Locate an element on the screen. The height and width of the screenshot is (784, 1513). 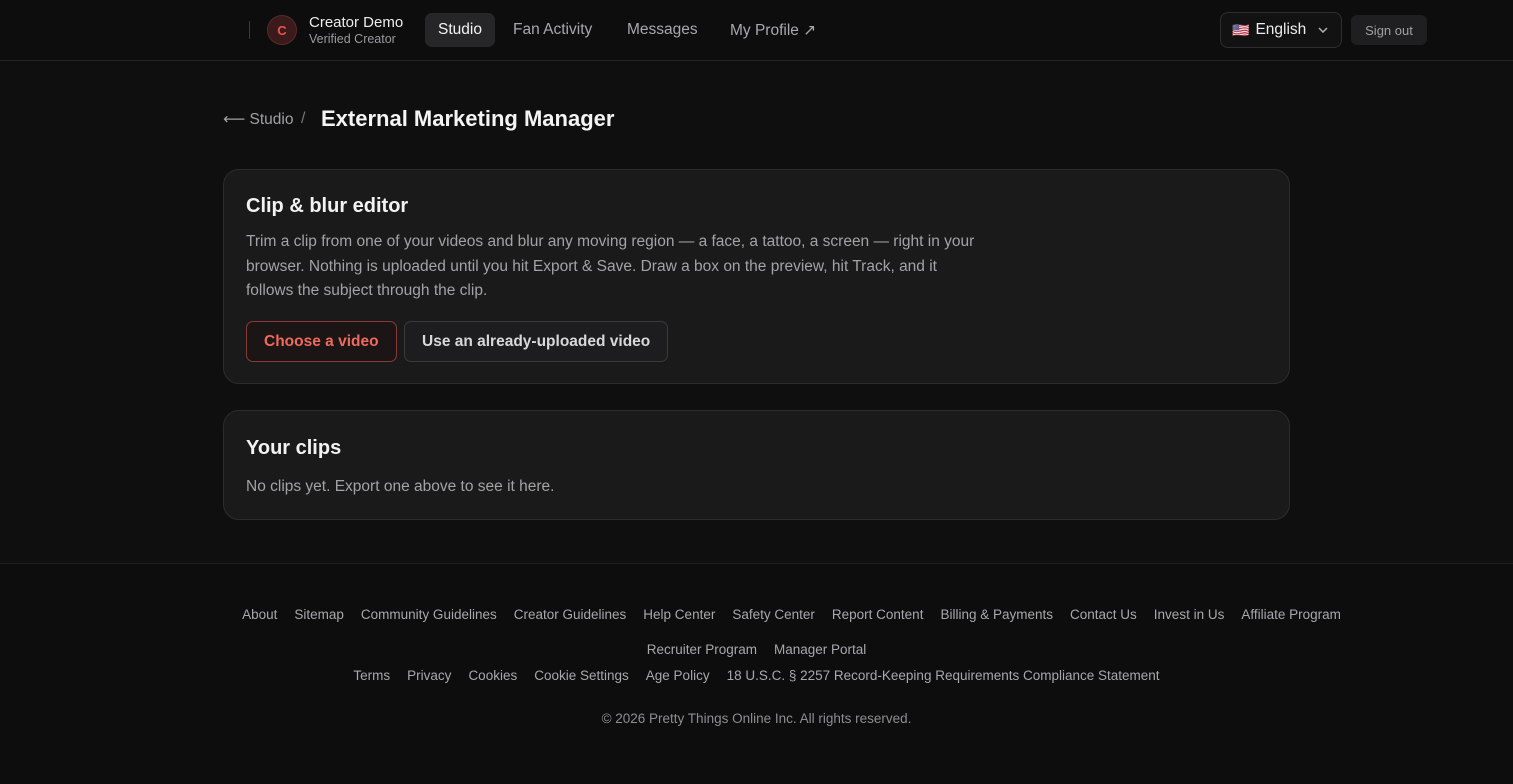
footer-link-invest: Invest in Us is located at coordinates (1189, 614).